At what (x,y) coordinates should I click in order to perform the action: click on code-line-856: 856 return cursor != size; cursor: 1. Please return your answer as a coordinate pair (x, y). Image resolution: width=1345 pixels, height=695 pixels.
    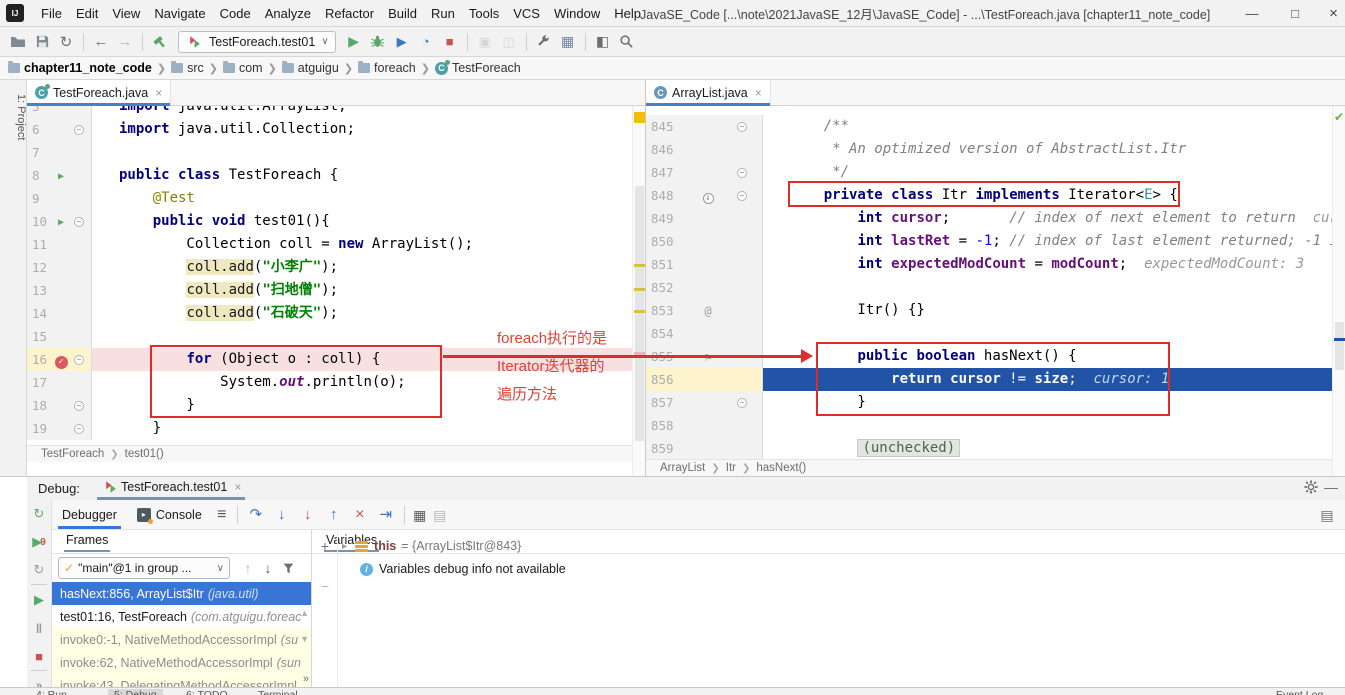
    Looking at the image, I should click on (995, 379).